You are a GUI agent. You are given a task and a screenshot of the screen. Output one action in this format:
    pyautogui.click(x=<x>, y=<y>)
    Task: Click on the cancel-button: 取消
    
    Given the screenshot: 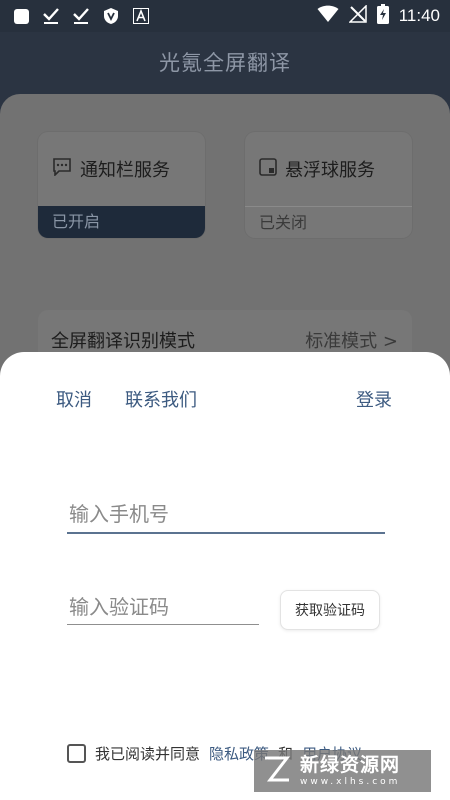 What is the action you would take?
    pyautogui.click(x=74, y=399)
    